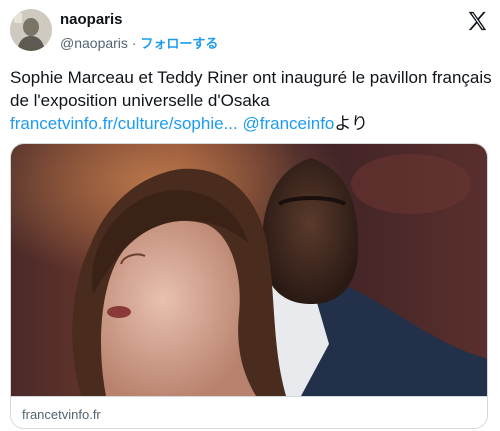 This screenshot has height=431, width=500. What do you see at coordinates (94, 43) in the screenshot?
I see `user-handle: @naoparis` at bounding box center [94, 43].